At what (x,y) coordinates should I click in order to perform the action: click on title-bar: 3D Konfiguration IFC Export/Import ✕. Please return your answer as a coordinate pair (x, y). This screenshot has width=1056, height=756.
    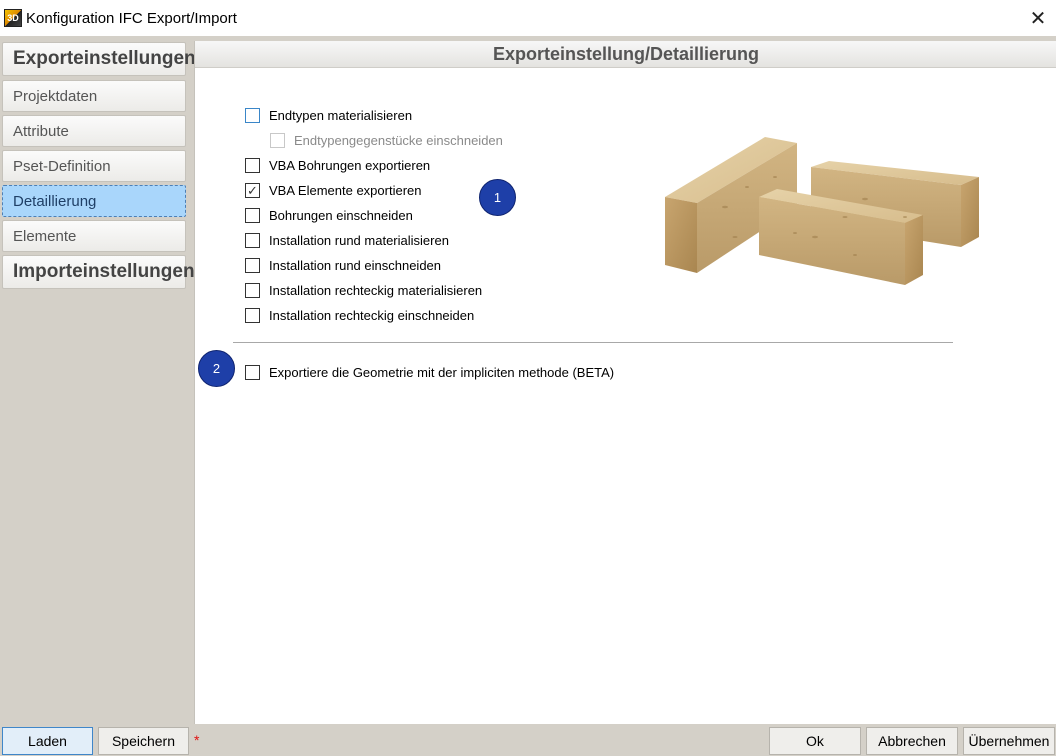
    Looking at the image, I should click on (528, 18).